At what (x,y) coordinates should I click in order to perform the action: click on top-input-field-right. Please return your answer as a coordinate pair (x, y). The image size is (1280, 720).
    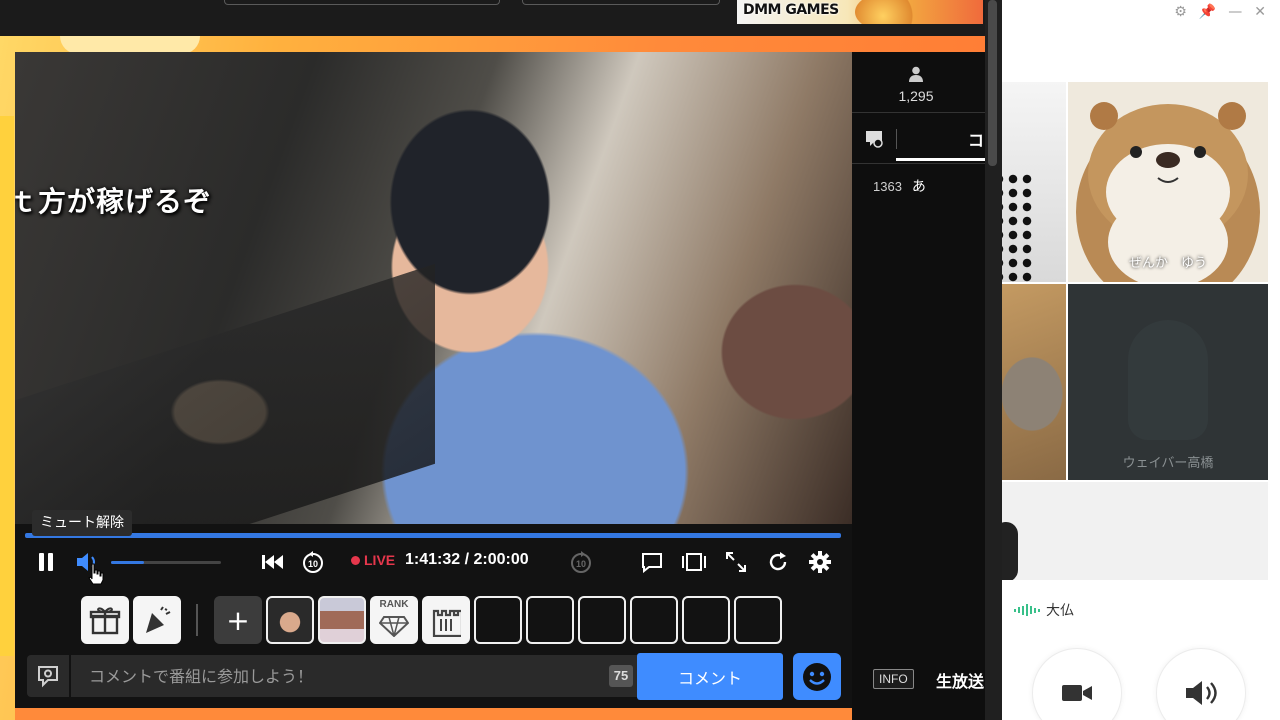
    Looking at the image, I should click on (621, 2).